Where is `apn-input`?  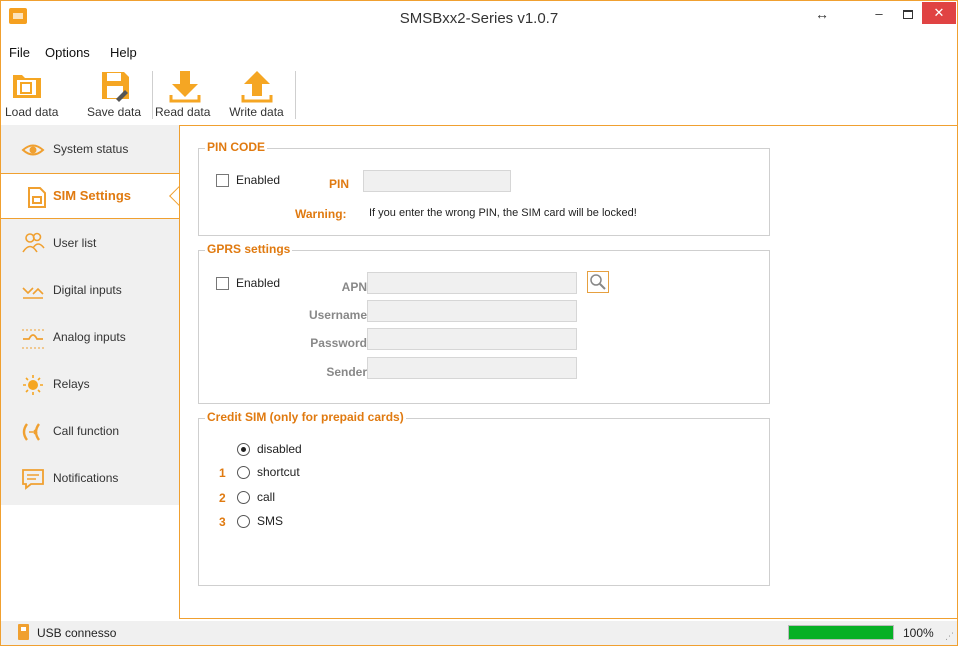 apn-input is located at coordinates (472, 283).